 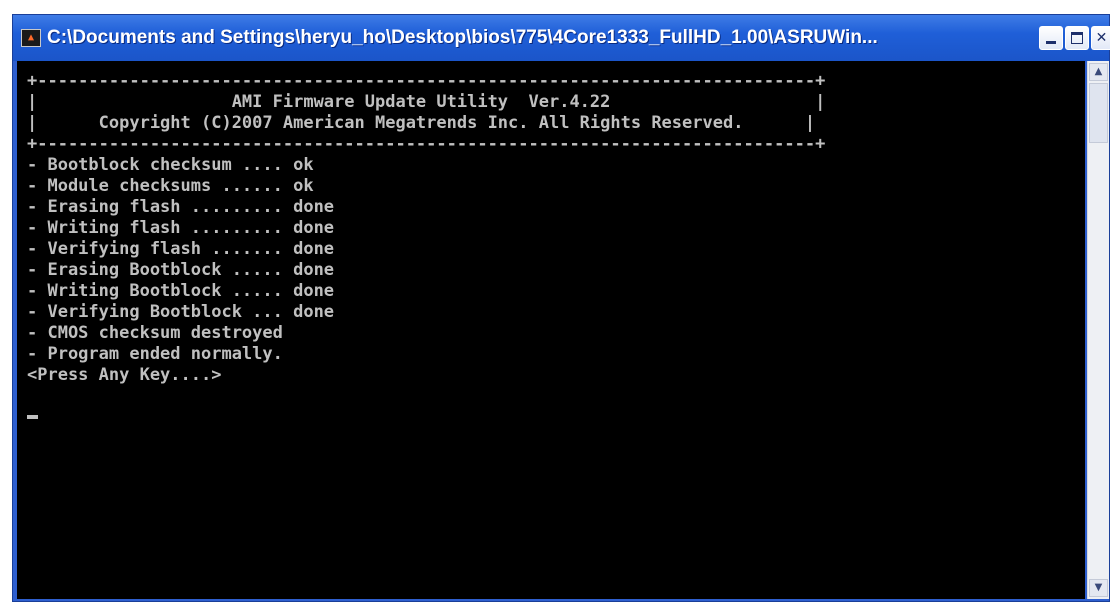 I want to click on maximize-button, so click(x=1077, y=38).